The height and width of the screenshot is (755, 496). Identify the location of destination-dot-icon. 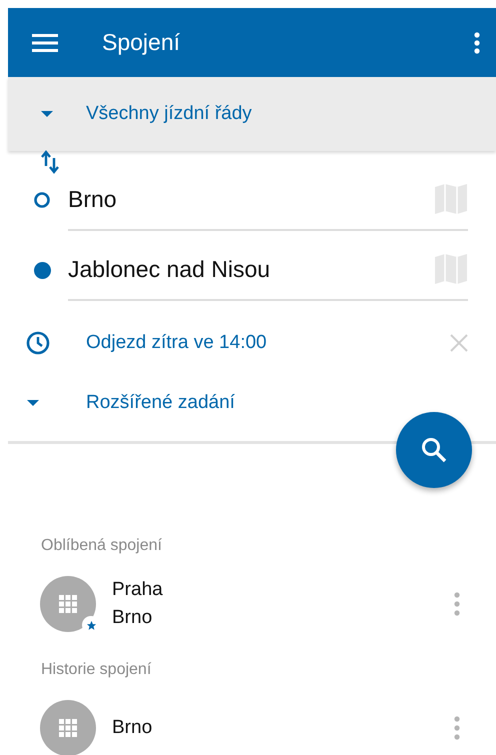
(42, 270).